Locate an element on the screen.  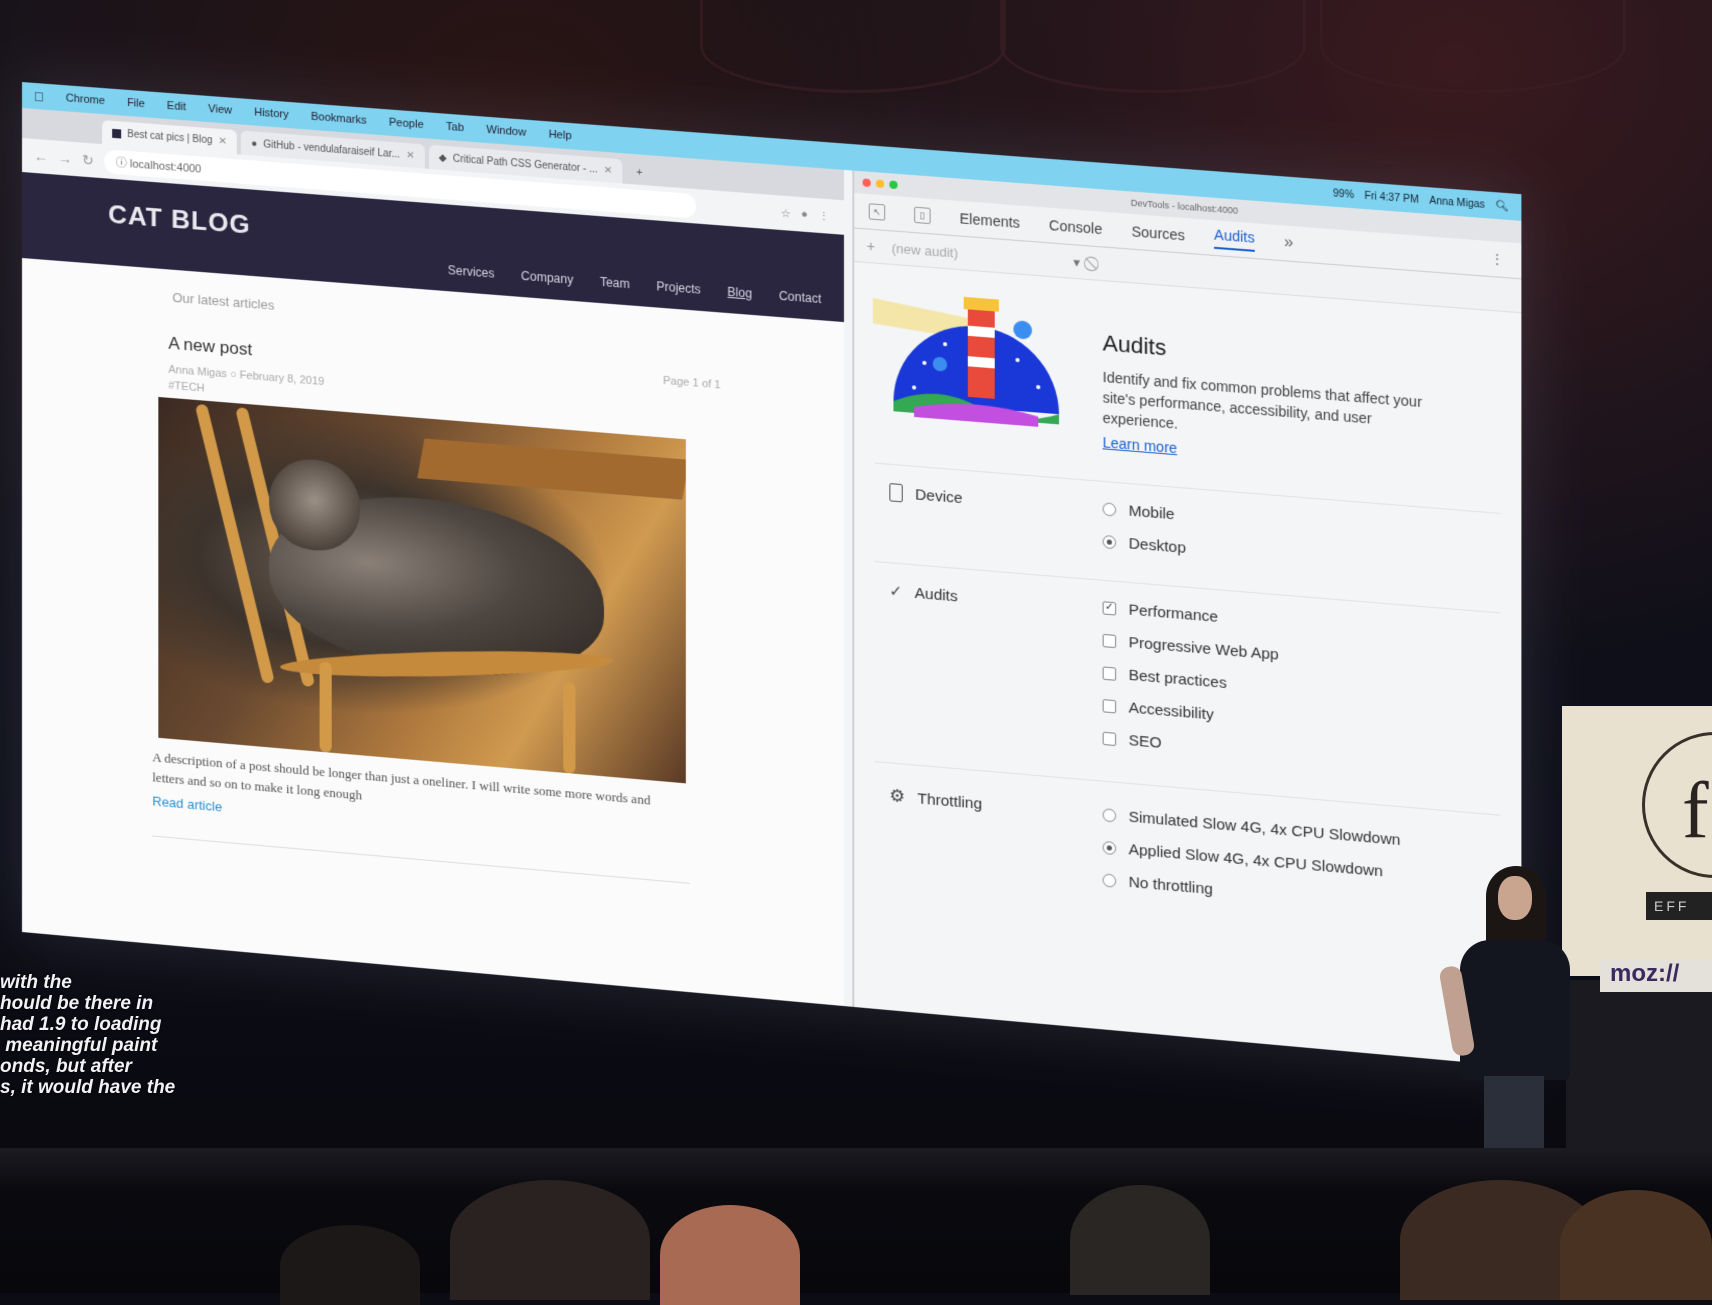
nav-link: Projects is located at coordinates (678, 288).